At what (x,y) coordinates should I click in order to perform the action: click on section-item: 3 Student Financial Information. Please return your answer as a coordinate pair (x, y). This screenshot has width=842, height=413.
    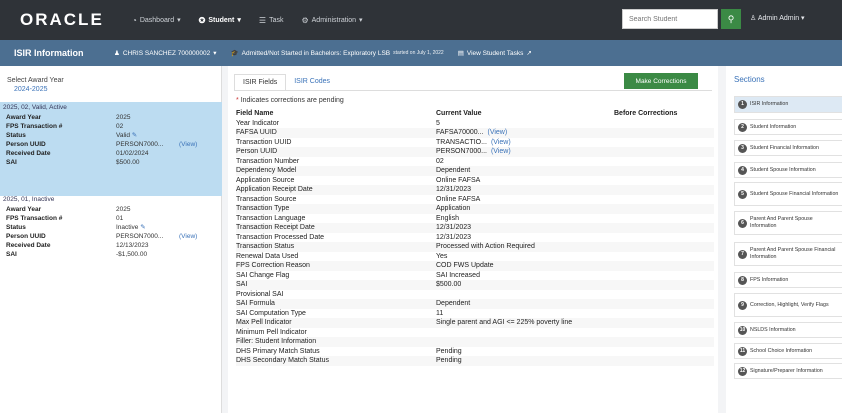
    Looking at the image, I should click on (788, 148).